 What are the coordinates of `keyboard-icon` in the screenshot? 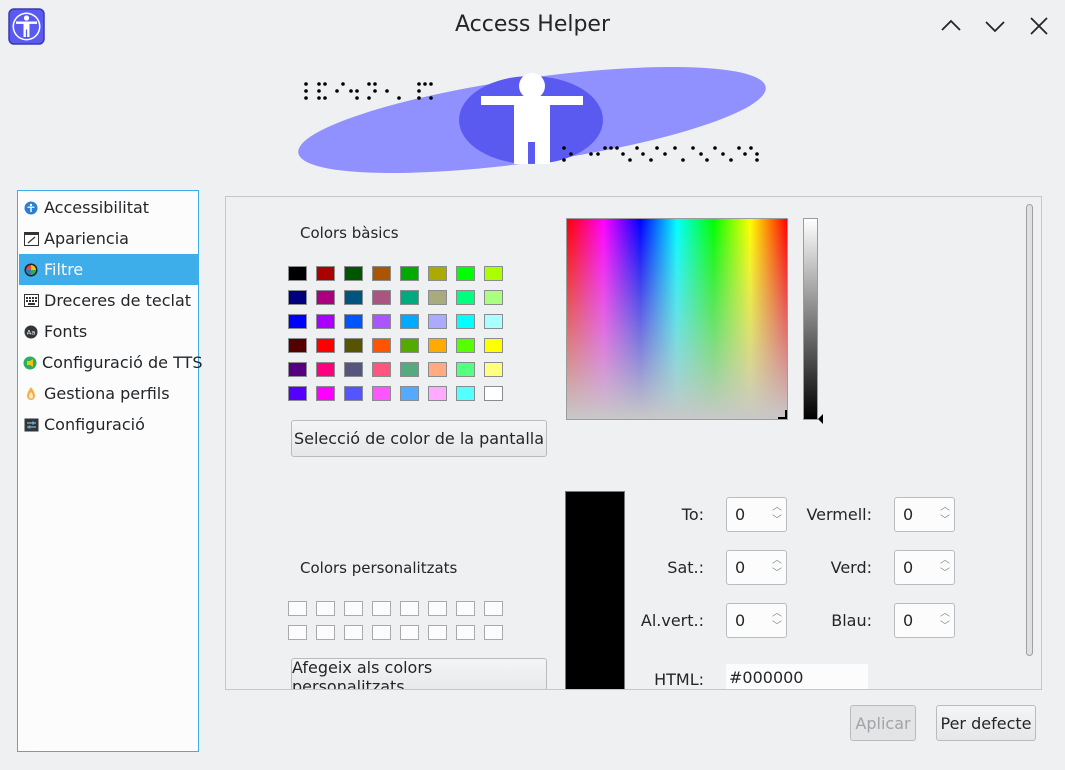 It's located at (31, 301).